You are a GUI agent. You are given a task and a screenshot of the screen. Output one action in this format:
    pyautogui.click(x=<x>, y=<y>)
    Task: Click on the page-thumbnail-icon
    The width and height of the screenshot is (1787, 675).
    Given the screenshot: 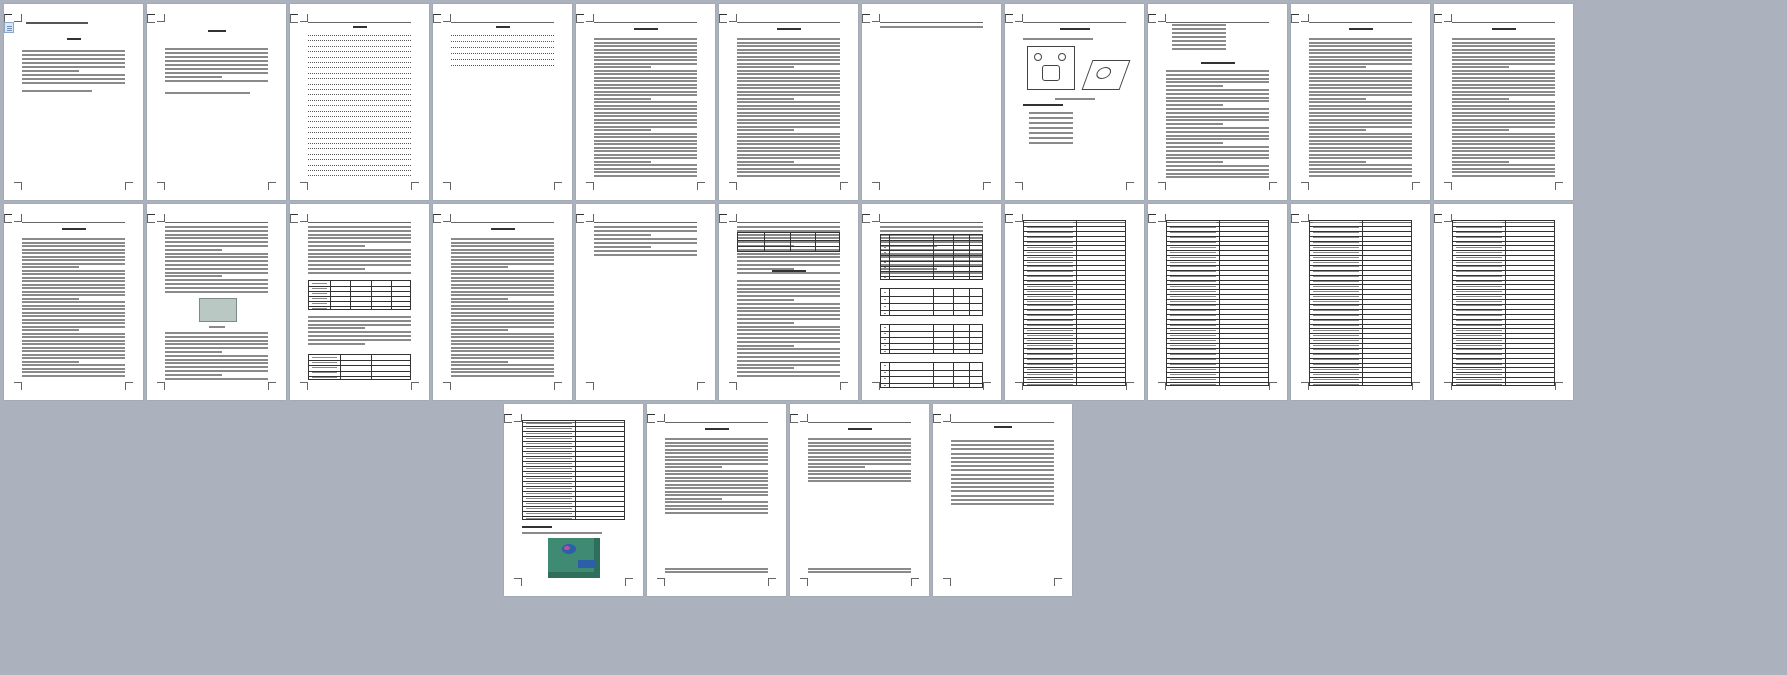 What is the action you would take?
    pyautogui.click(x=9, y=27)
    